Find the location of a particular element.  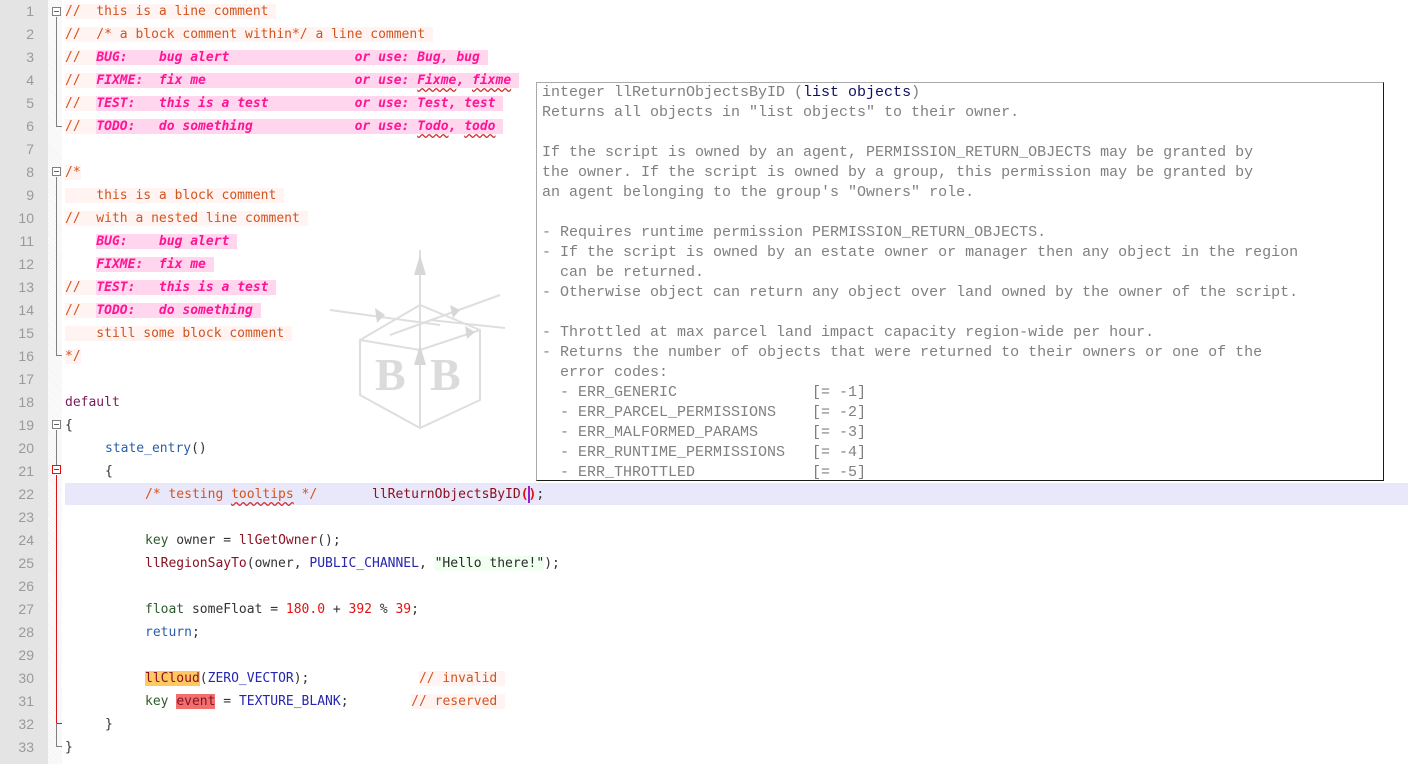

line-number: 13 is located at coordinates (26, 287).